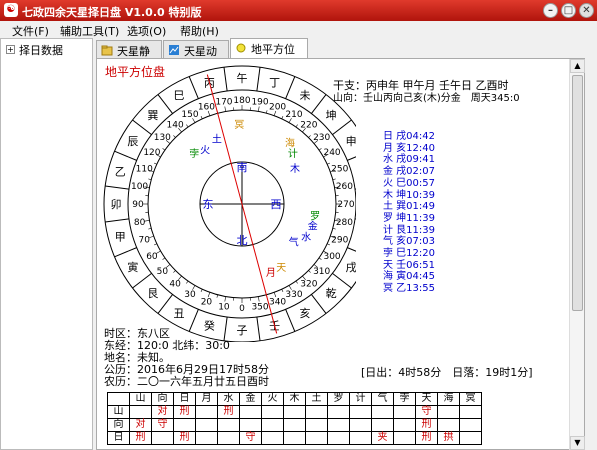 This screenshot has height=450, width=597. What do you see at coordinates (426, 98) in the screenshot?
I see `shanxiang-text: 山向：壬山丙向己亥(木)分金 周天345:0` at bounding box center [426, 98].